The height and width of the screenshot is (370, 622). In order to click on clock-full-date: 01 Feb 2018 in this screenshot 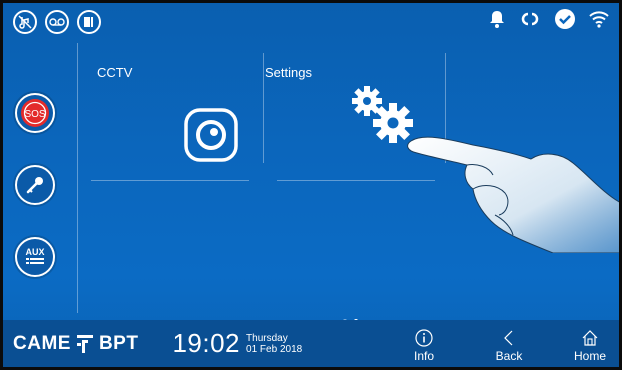, I will do `click(274, 349)`.